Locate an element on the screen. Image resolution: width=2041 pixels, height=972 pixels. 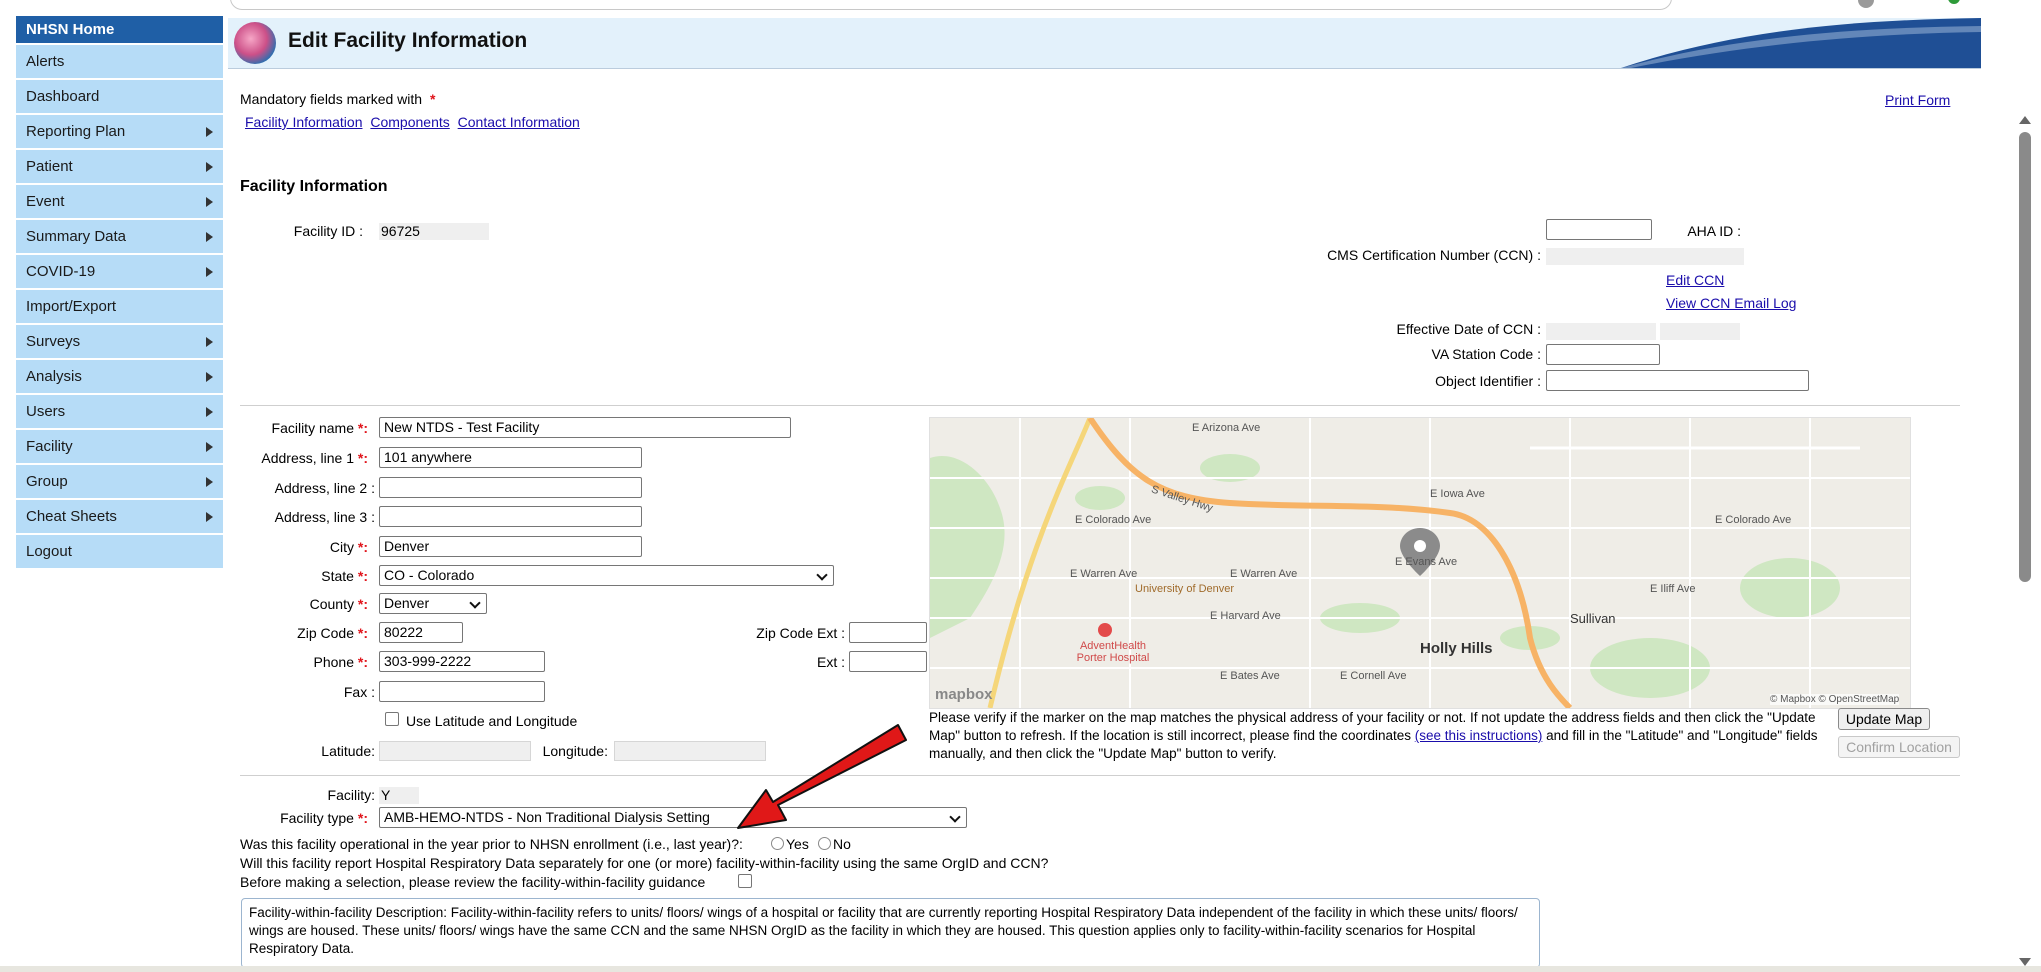
sidebar-item-label: NHSN Home is located at coordinates (70, 29).